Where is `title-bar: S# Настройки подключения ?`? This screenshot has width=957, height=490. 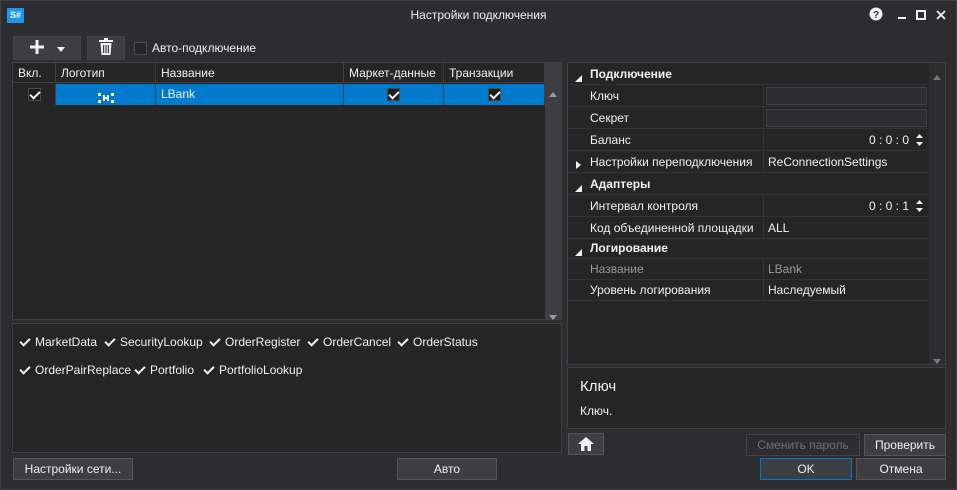
title-bar: S# Настройки подключения ? is located at coordinates (478, 16).